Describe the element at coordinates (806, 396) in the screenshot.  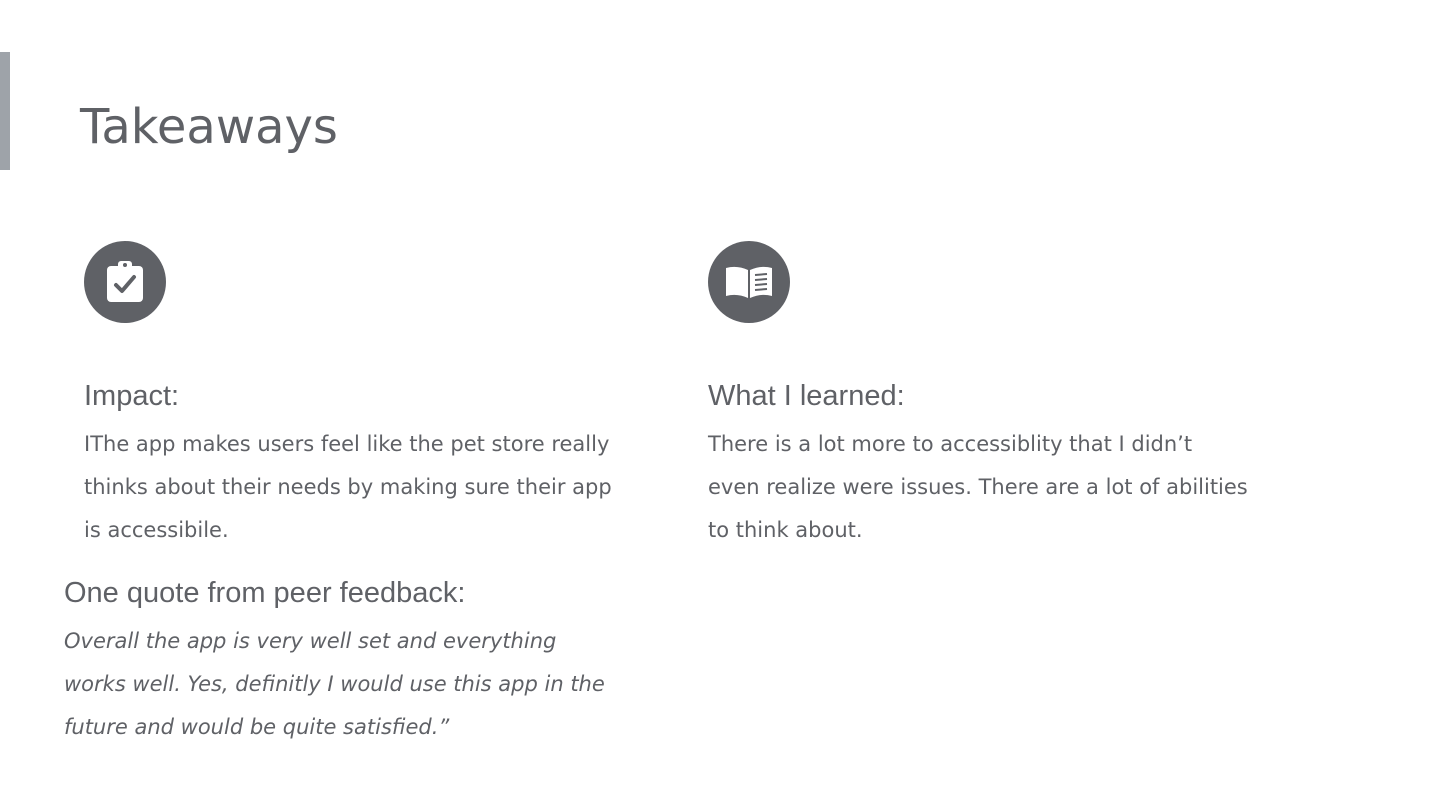
I see `learned-heading: What I learned:` at that location.